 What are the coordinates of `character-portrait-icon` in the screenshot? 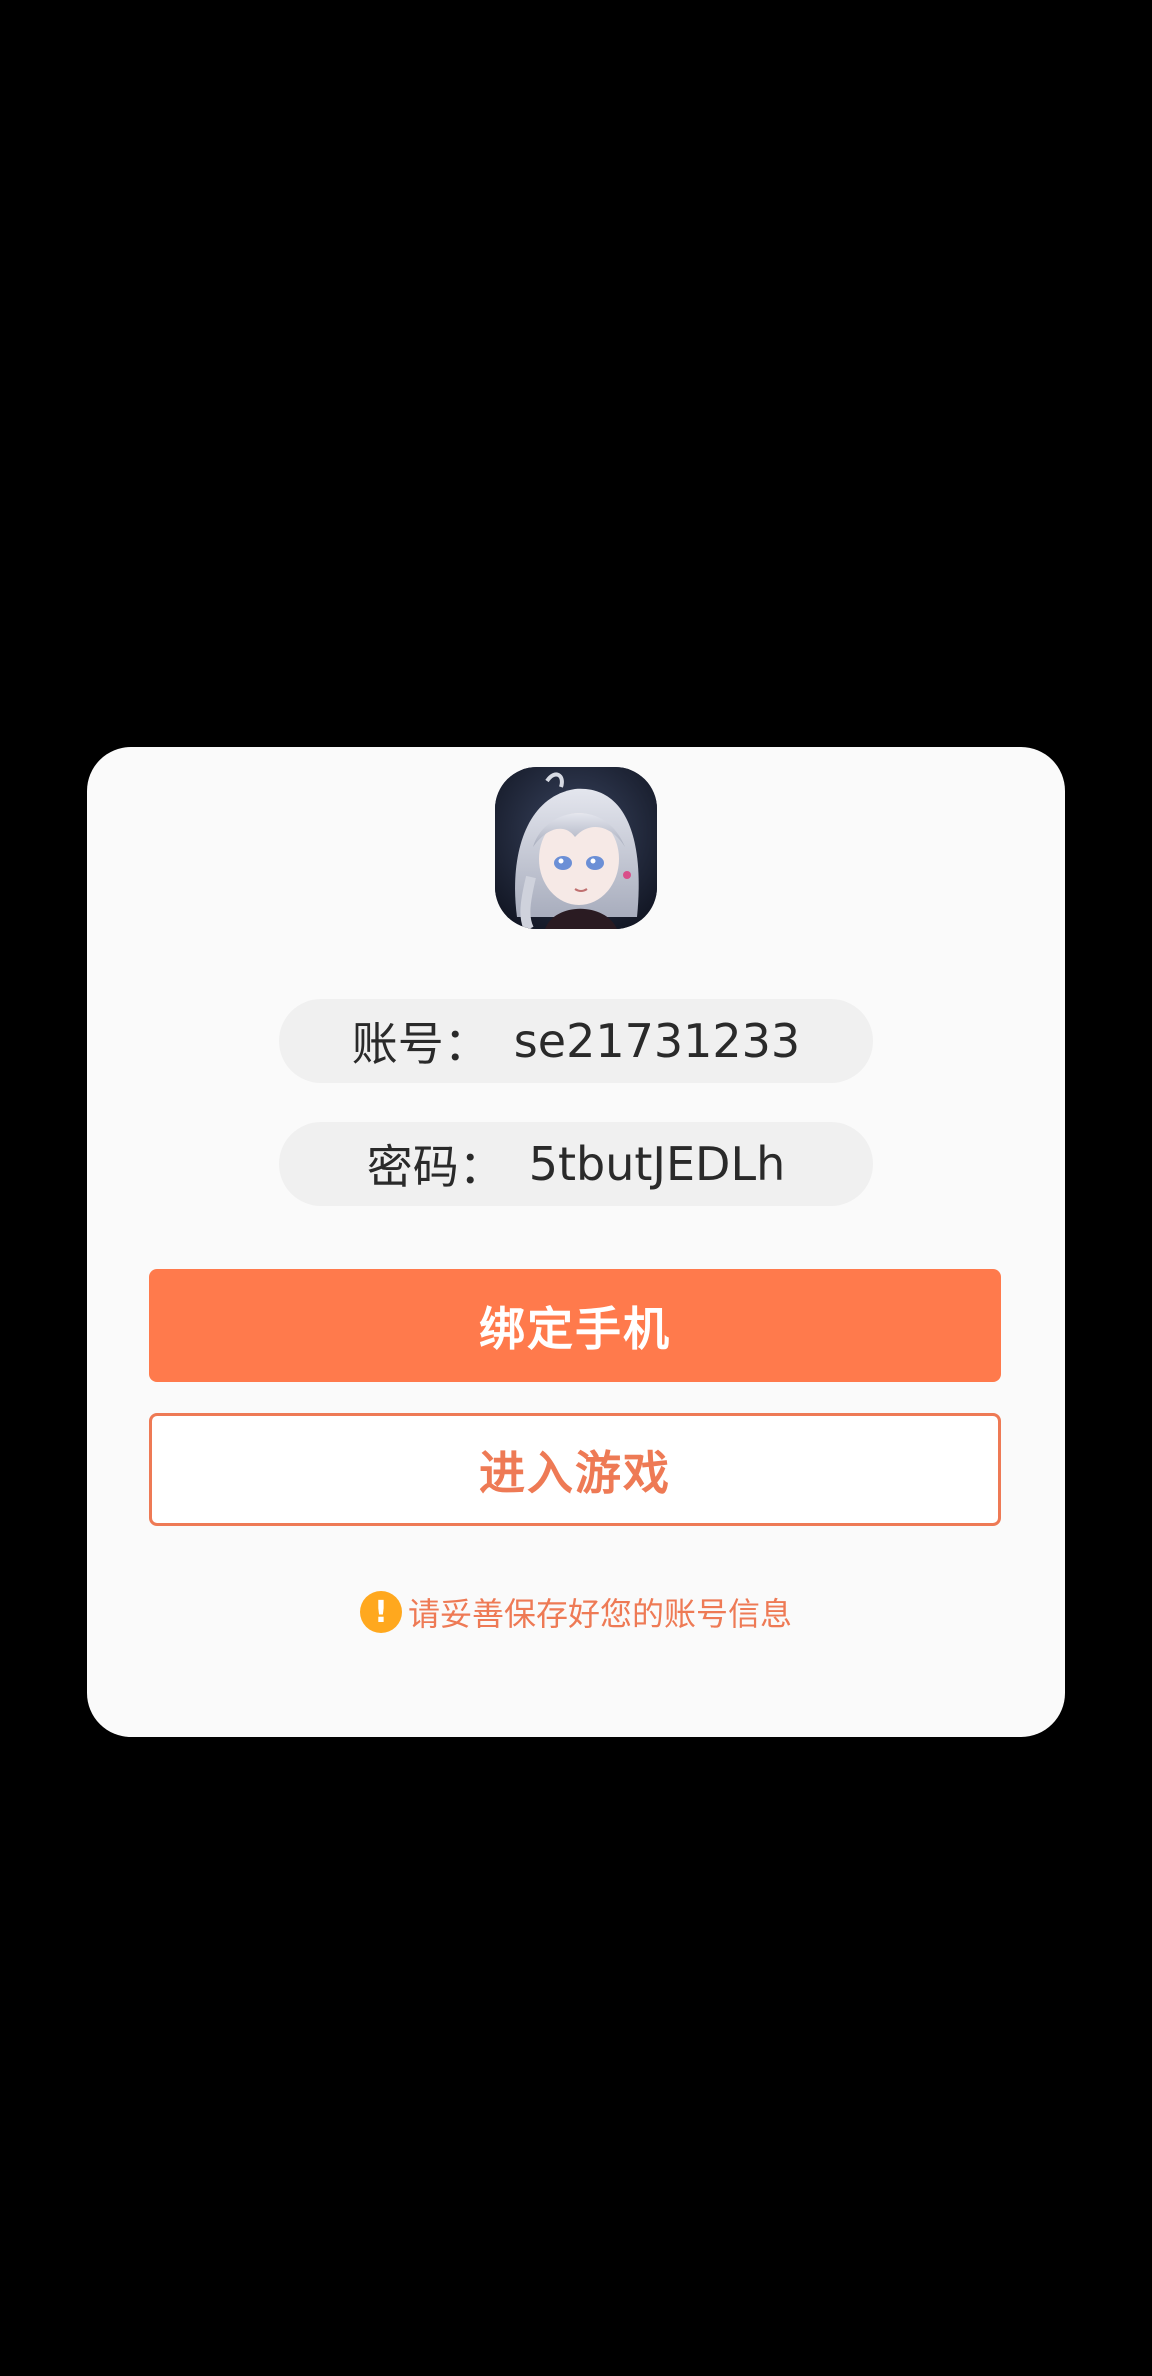 It's located at (576, 848).